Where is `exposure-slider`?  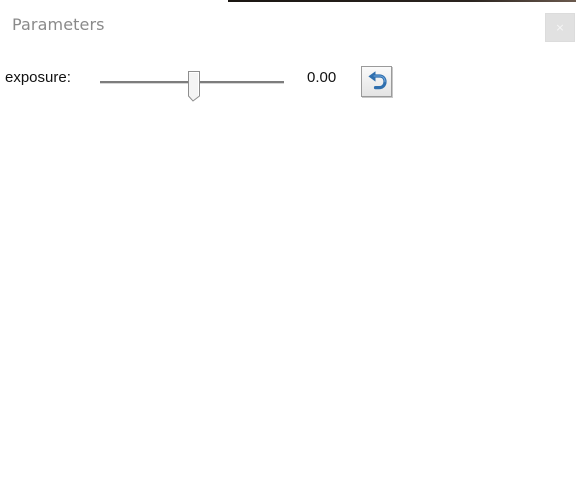
exposure-slider is located at coordinates (193, 86).